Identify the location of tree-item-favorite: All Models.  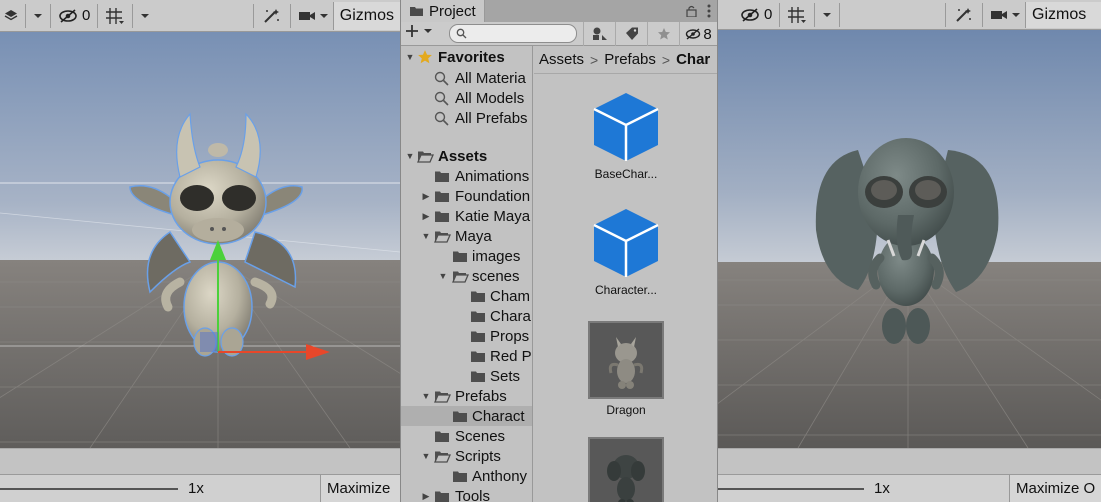
(466, 98).